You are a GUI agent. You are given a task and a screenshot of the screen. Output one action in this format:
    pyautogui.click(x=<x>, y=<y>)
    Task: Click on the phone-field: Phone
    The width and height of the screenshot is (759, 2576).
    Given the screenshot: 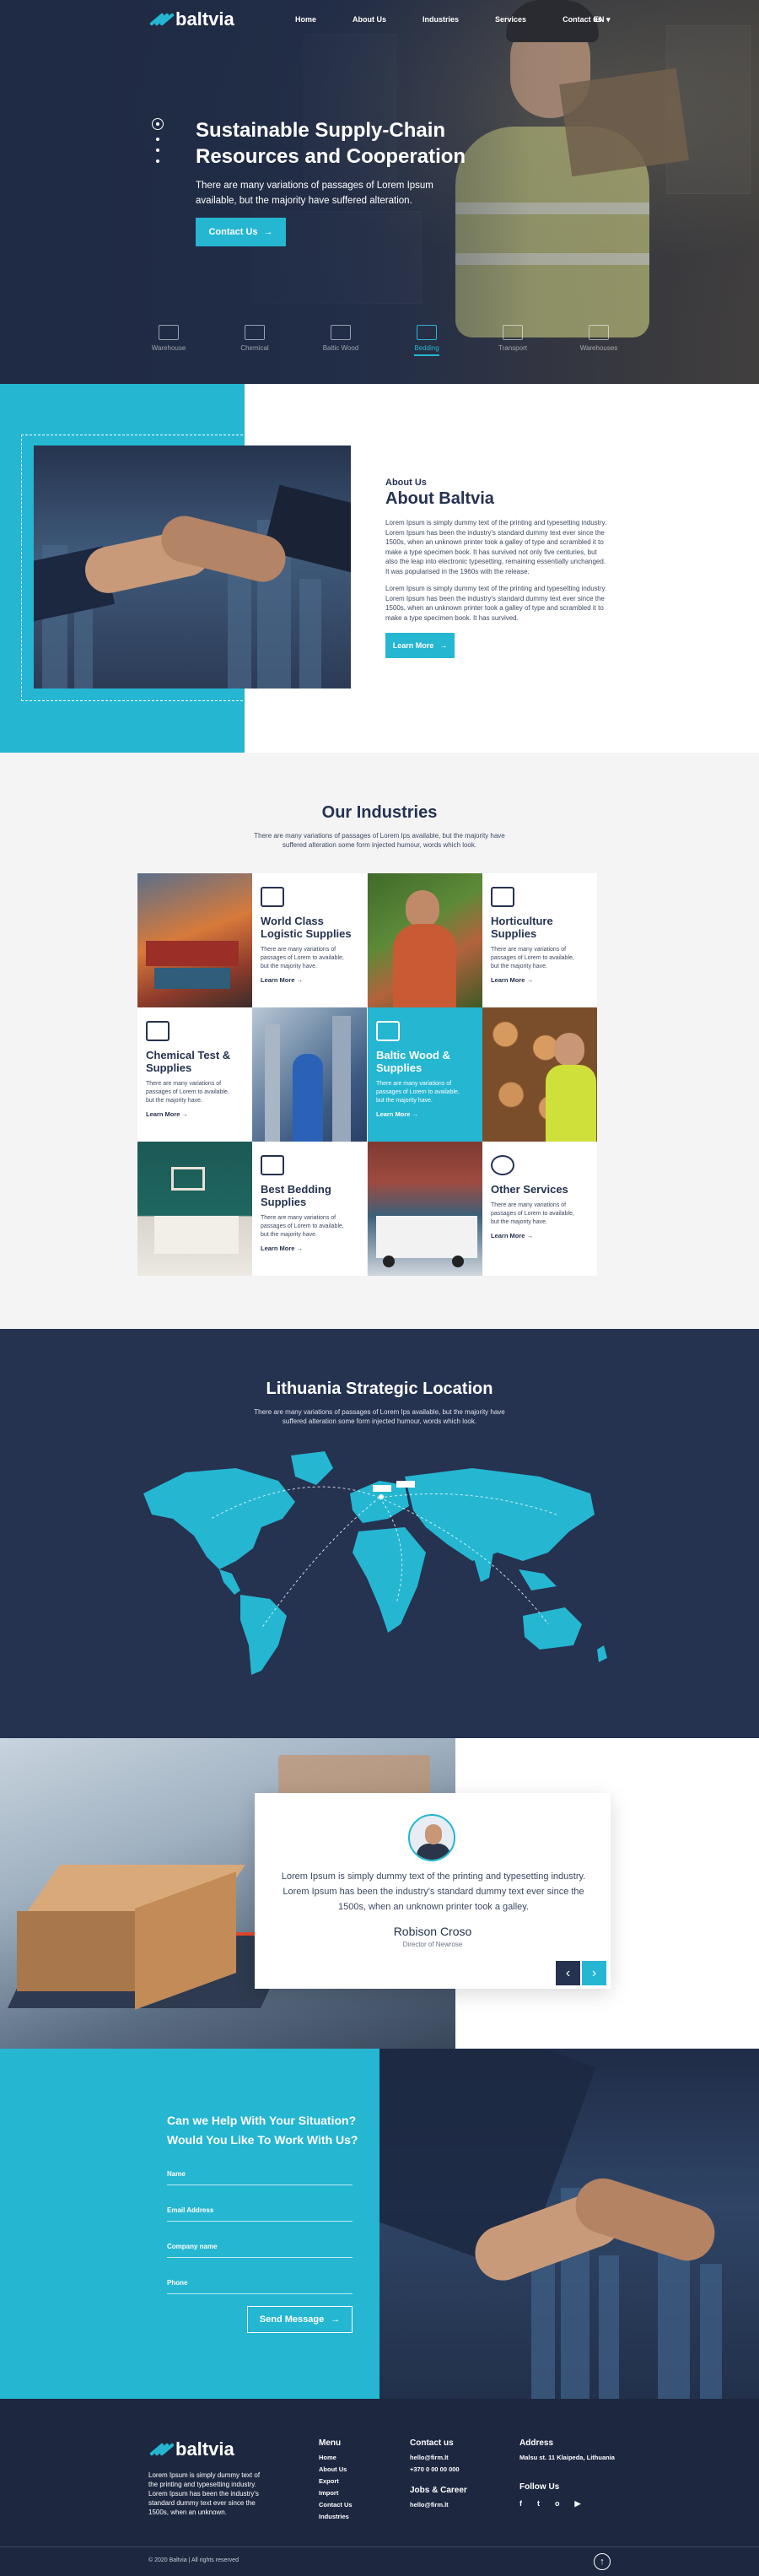 What is the action you would take?
    pyautogui.click(x=260, y=2284)
    